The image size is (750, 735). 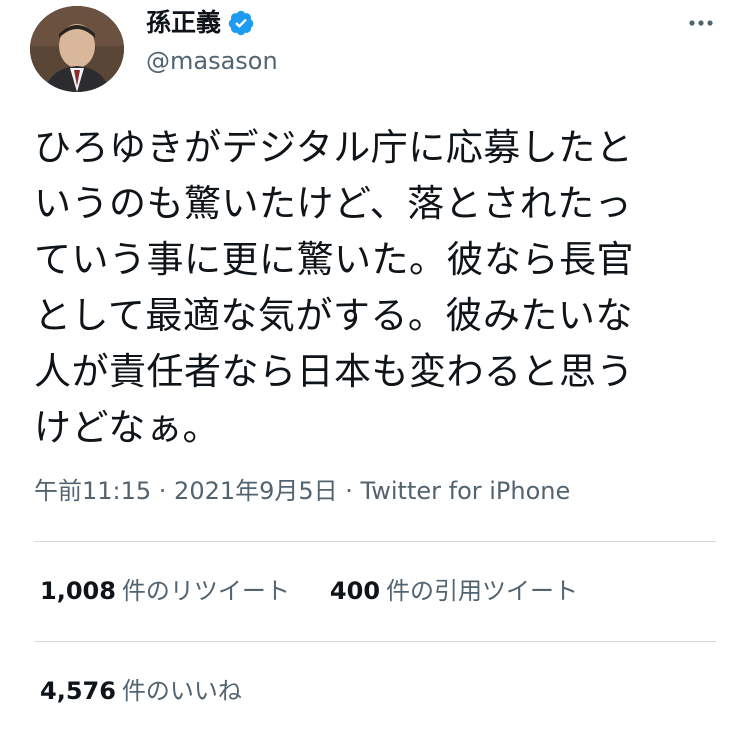 What do you see at coordinates (78, 591) in the screenshot?
I see `retweets-count: 1,008` at bounding box center [78, 591].